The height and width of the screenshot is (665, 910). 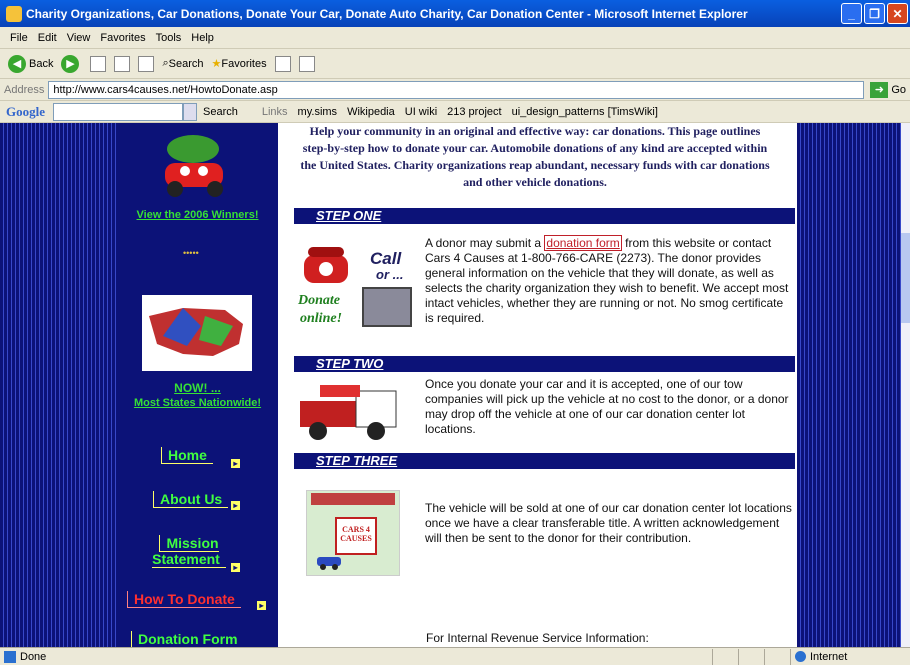 I want to click on usa-map-icon, so click(x=196, y=332).